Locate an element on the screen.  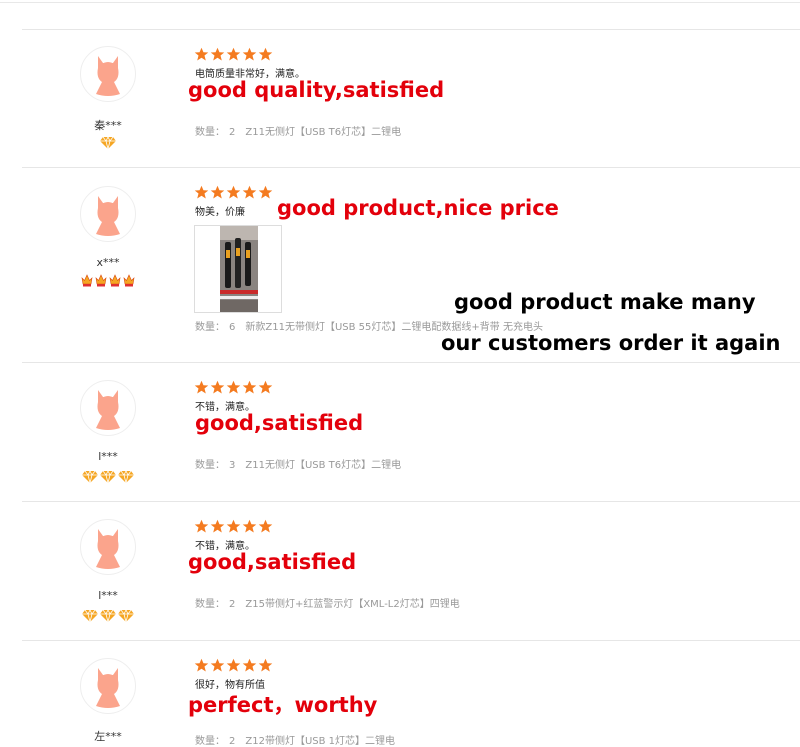
product-variant: Z15带侧灯+红蓝警示灯【XML-L2灯芯】四锂电 is located at coordinates (352, 604).